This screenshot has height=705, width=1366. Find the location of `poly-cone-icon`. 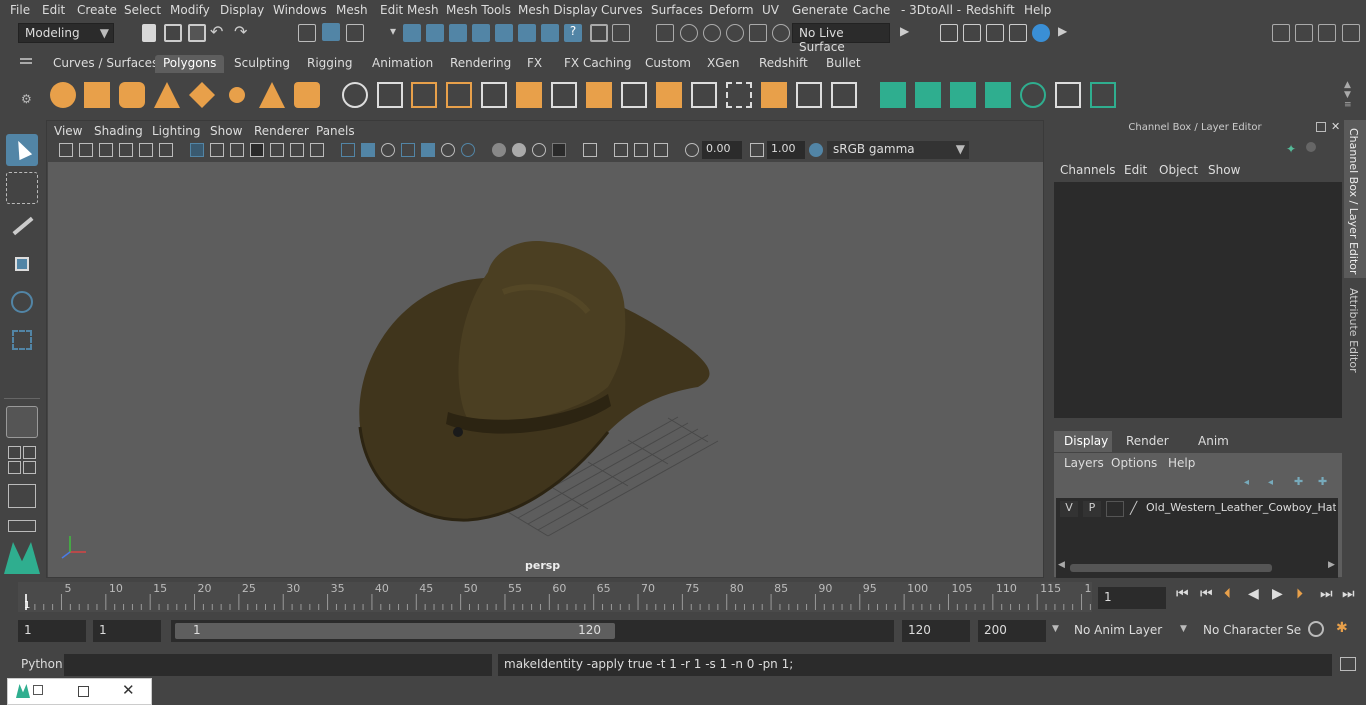

poly-cone-icon is located at coordinates (167, 95).